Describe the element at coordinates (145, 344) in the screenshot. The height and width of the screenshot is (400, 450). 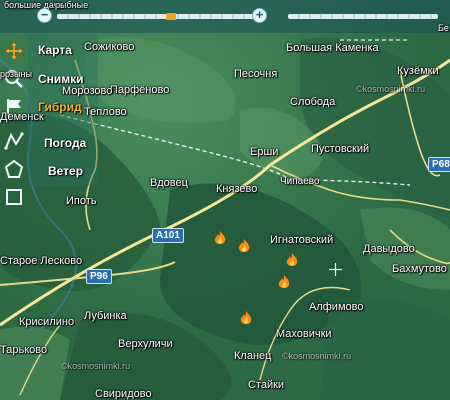
I see `place-verkhulichi: Верхуличи` at that location.